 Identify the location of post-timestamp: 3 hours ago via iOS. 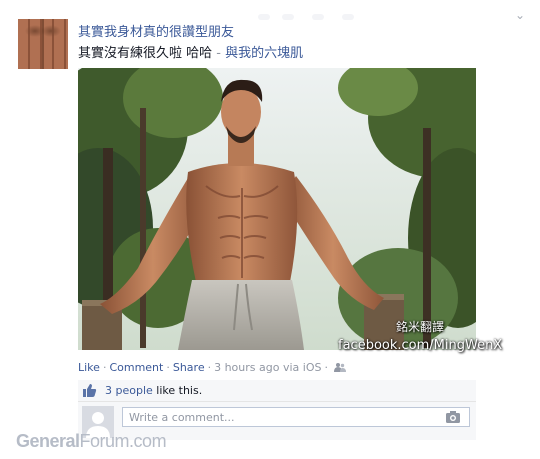
(267, 367).